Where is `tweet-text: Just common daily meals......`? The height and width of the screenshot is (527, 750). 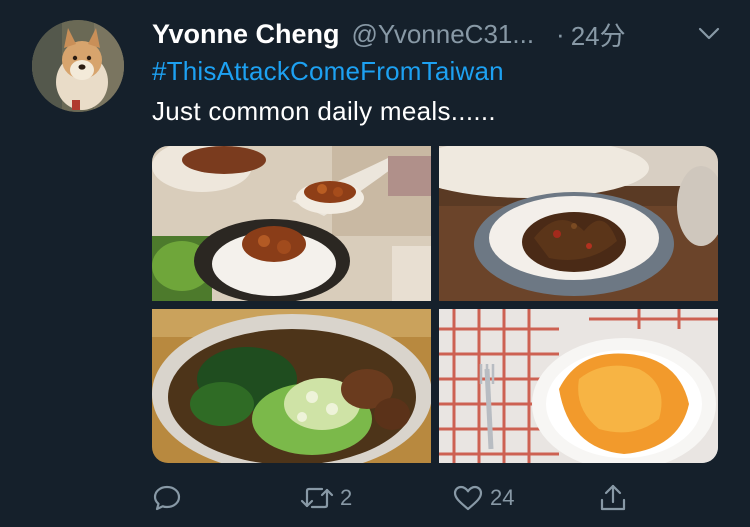
tweet-text: Just common daily meals...... is located at coordinates (324, 111).